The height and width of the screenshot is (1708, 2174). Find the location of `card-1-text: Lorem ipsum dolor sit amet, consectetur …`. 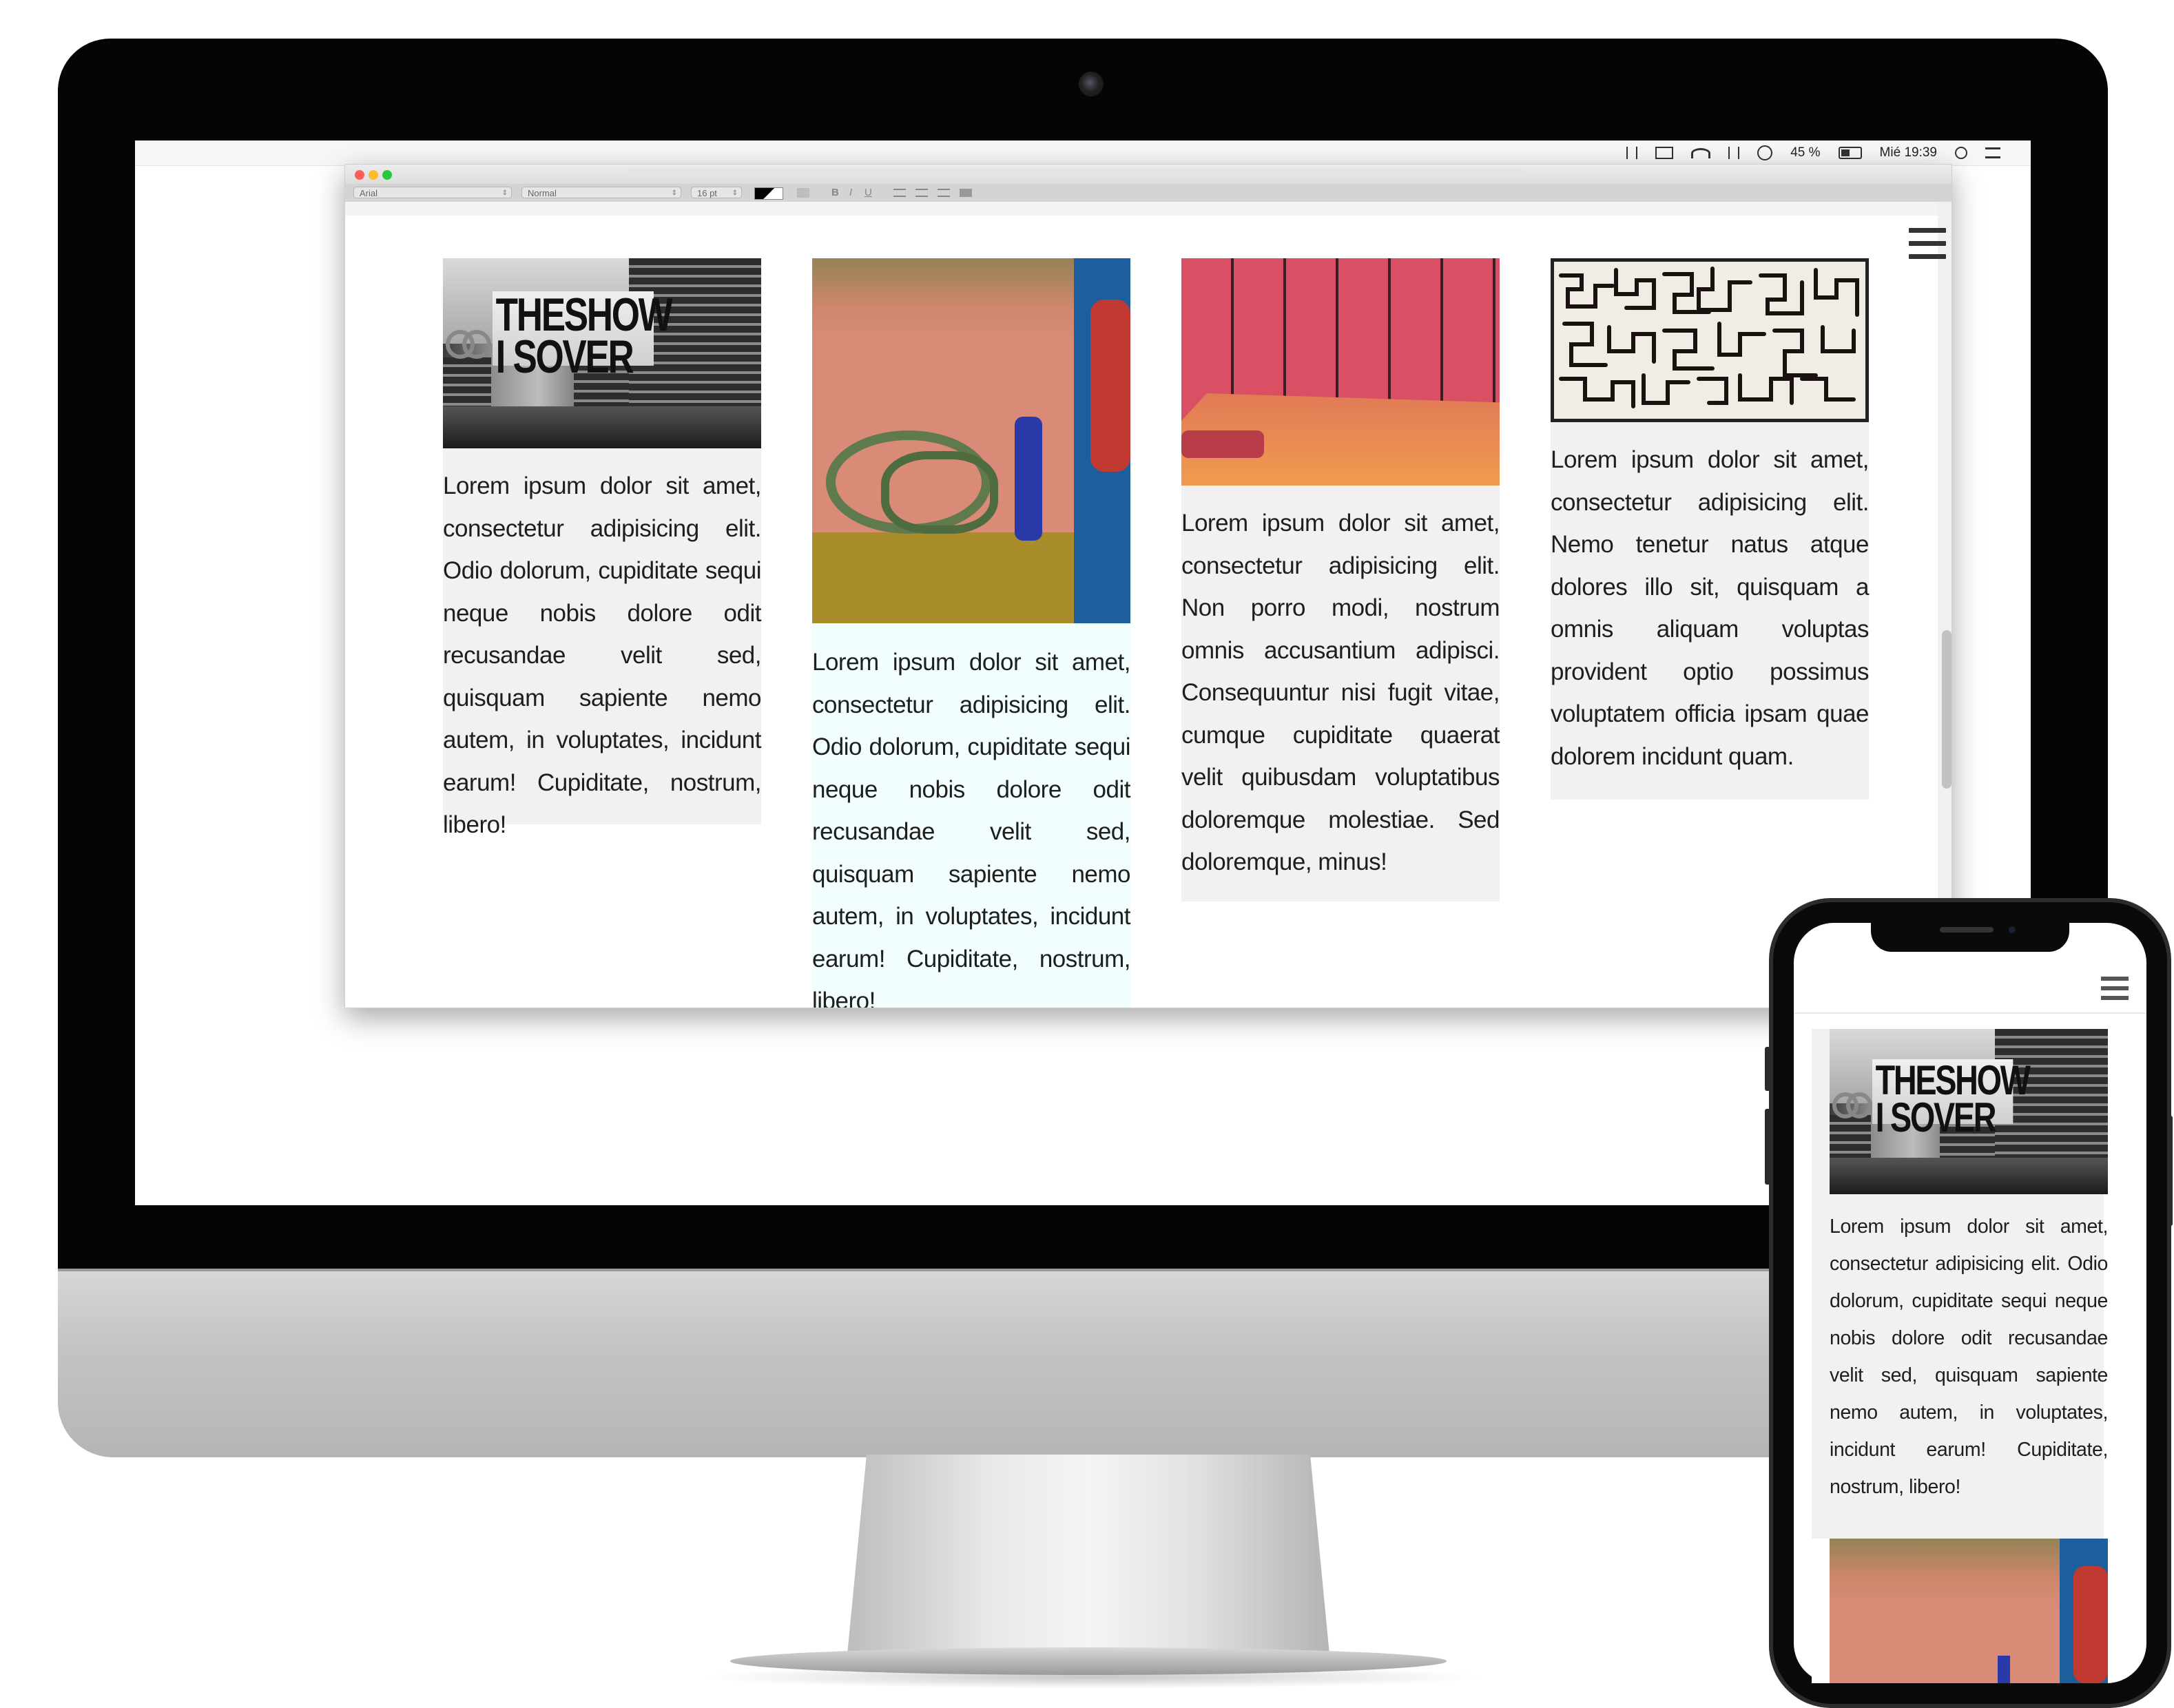

card-1-text: Lorem ipsum dolor sit amet, consectetur … is located at coordinates (602, 655).